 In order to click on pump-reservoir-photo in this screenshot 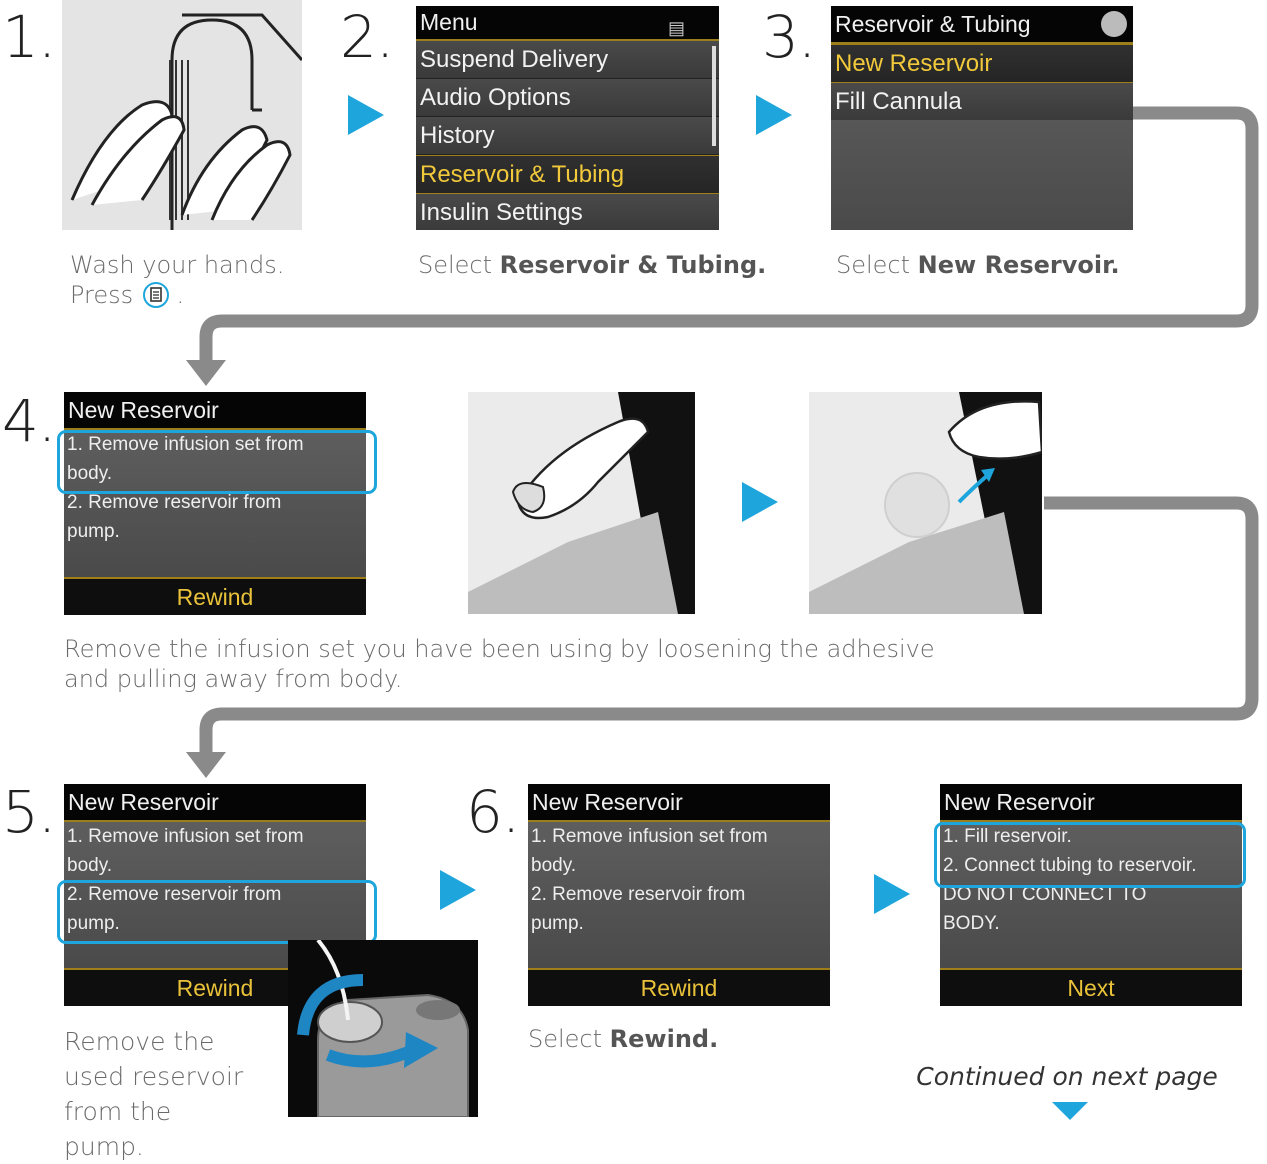, I will do `click(383, 1028)`.